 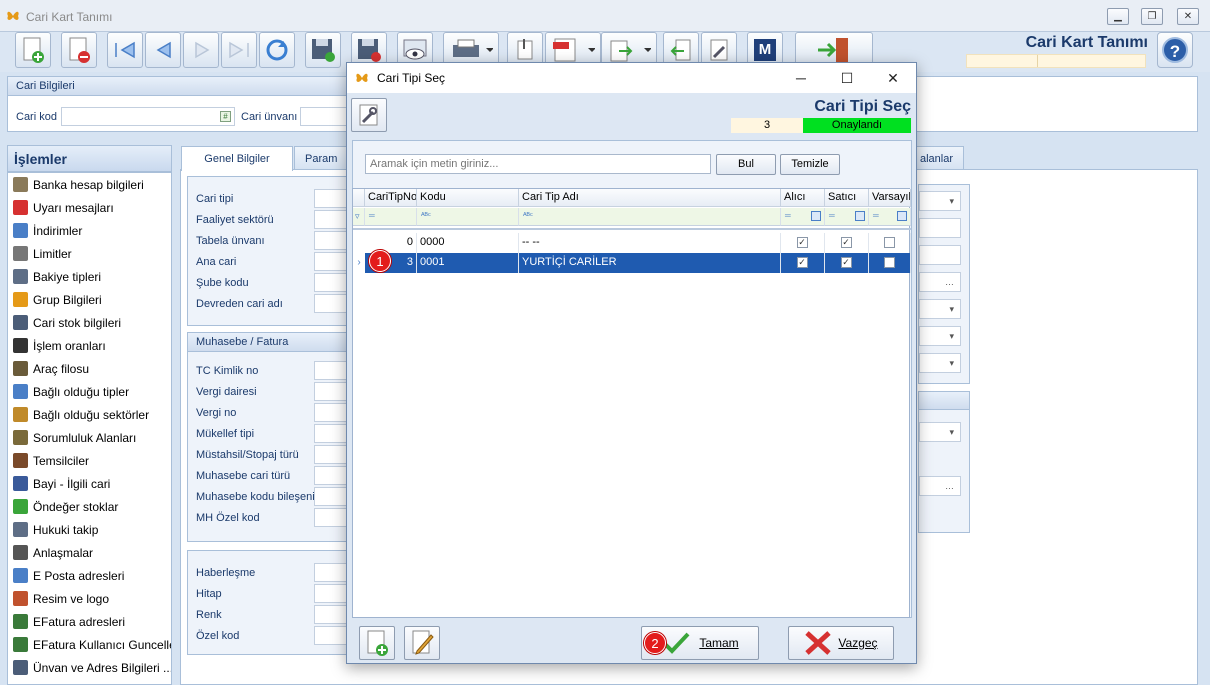 What do you see at coordinates (324, 116) in the screenshot?
I see `cari-unvani-input` at bounding box center [324, 116].